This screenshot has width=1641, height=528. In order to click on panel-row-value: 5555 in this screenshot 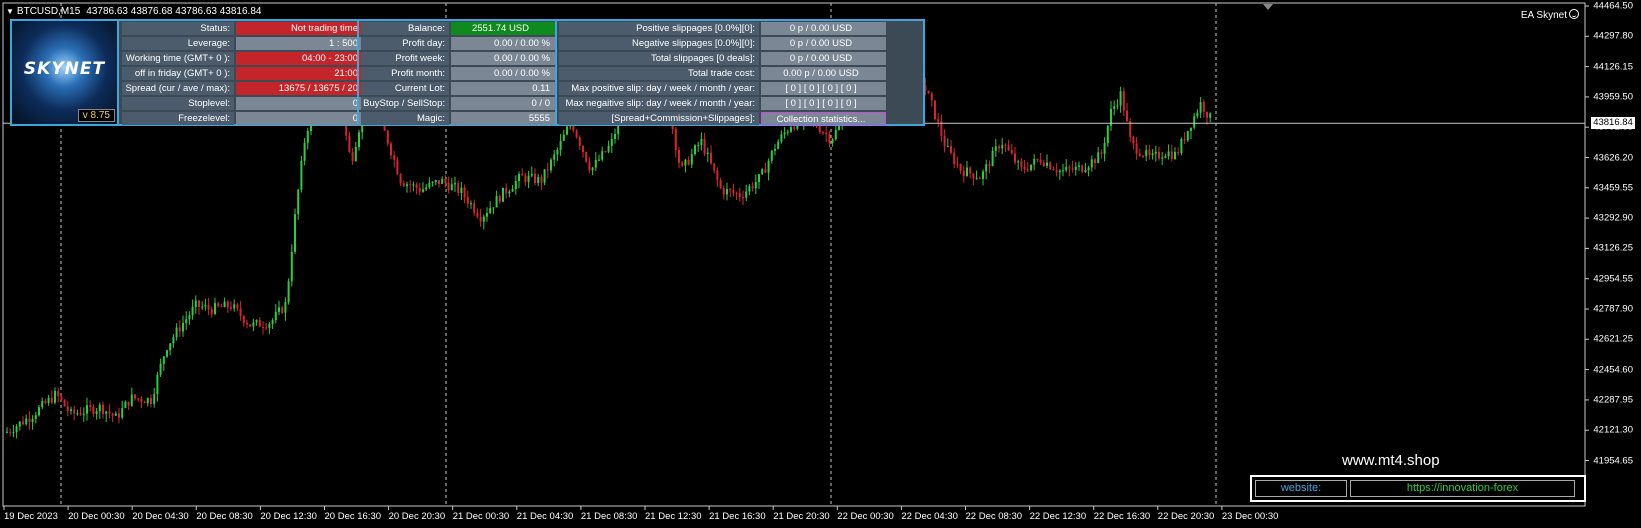, I will do `click(503, 118)`.